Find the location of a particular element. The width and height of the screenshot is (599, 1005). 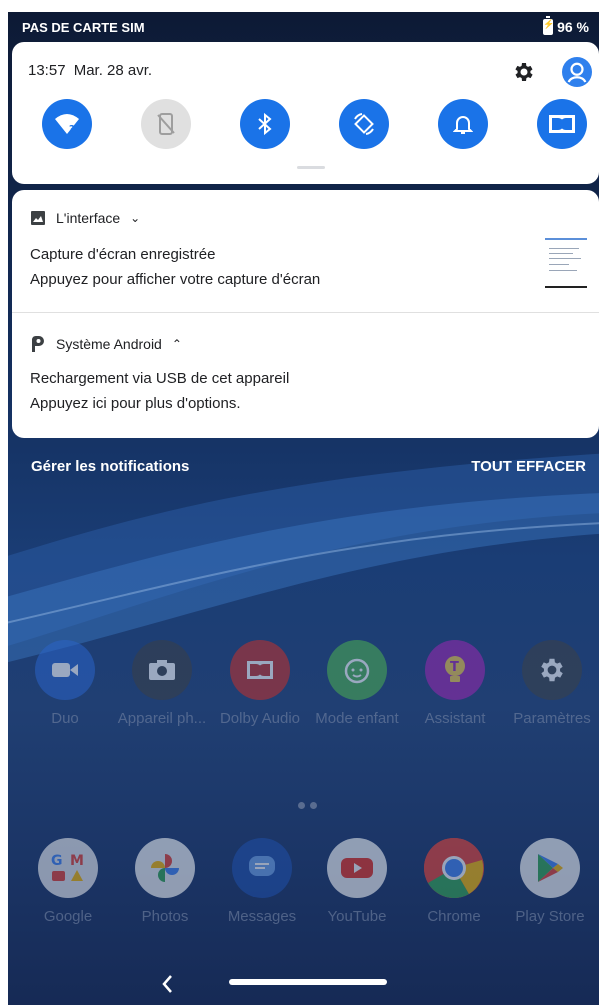

back-chevron-icon is located at coordinates (167, 984).